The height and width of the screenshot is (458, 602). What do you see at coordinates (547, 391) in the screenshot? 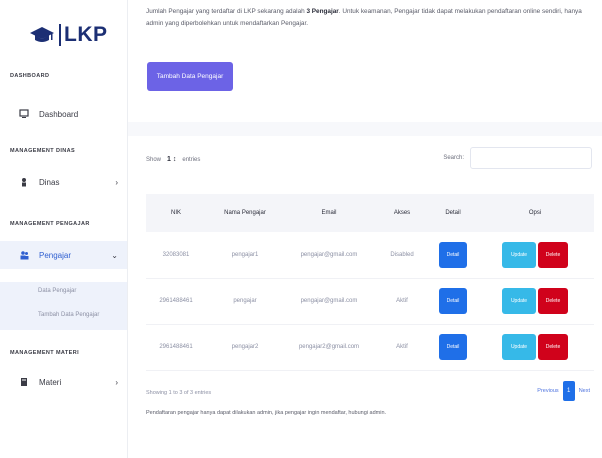
I see `pagination-previous: Previous` at bounding box center [547, 391].